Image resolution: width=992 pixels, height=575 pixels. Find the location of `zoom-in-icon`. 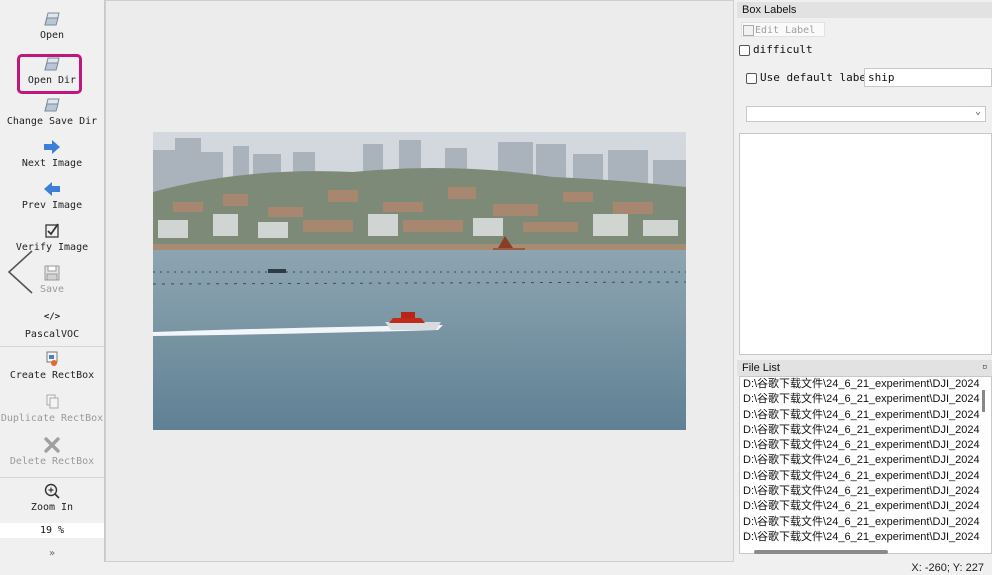

zoom-in-icon is located at coordinates (52, 491).